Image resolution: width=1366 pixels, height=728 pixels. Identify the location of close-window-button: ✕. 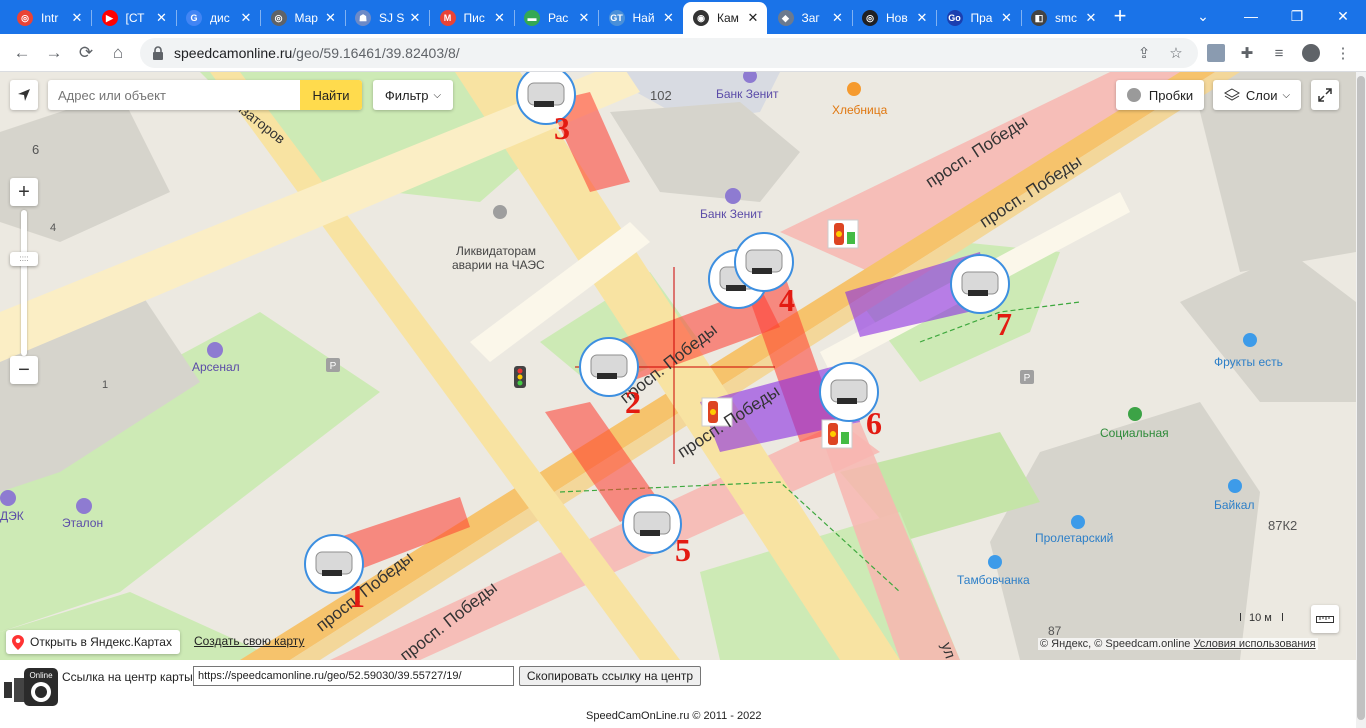
(1343, 16).